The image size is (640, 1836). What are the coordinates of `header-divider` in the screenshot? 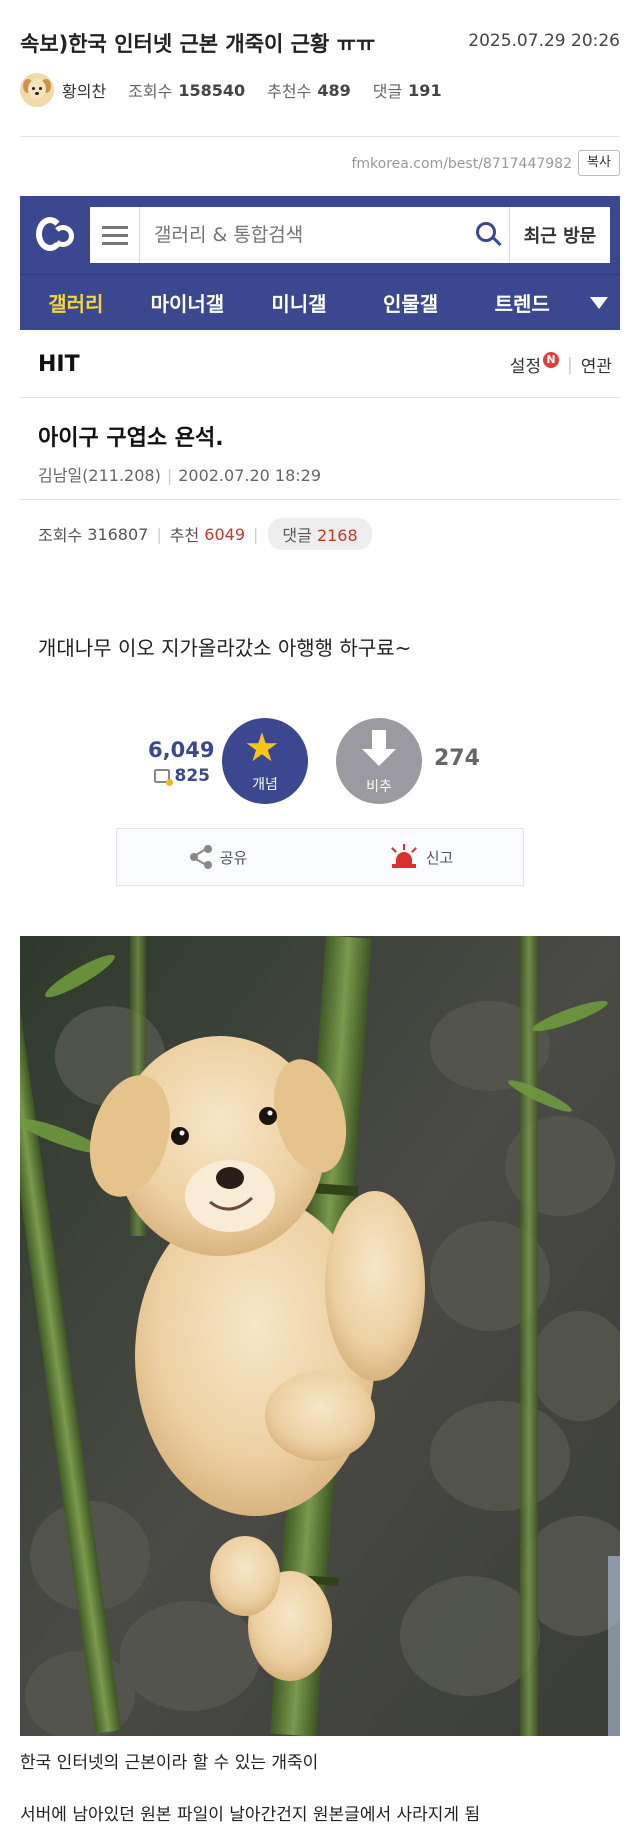 It's located at (320, 136).